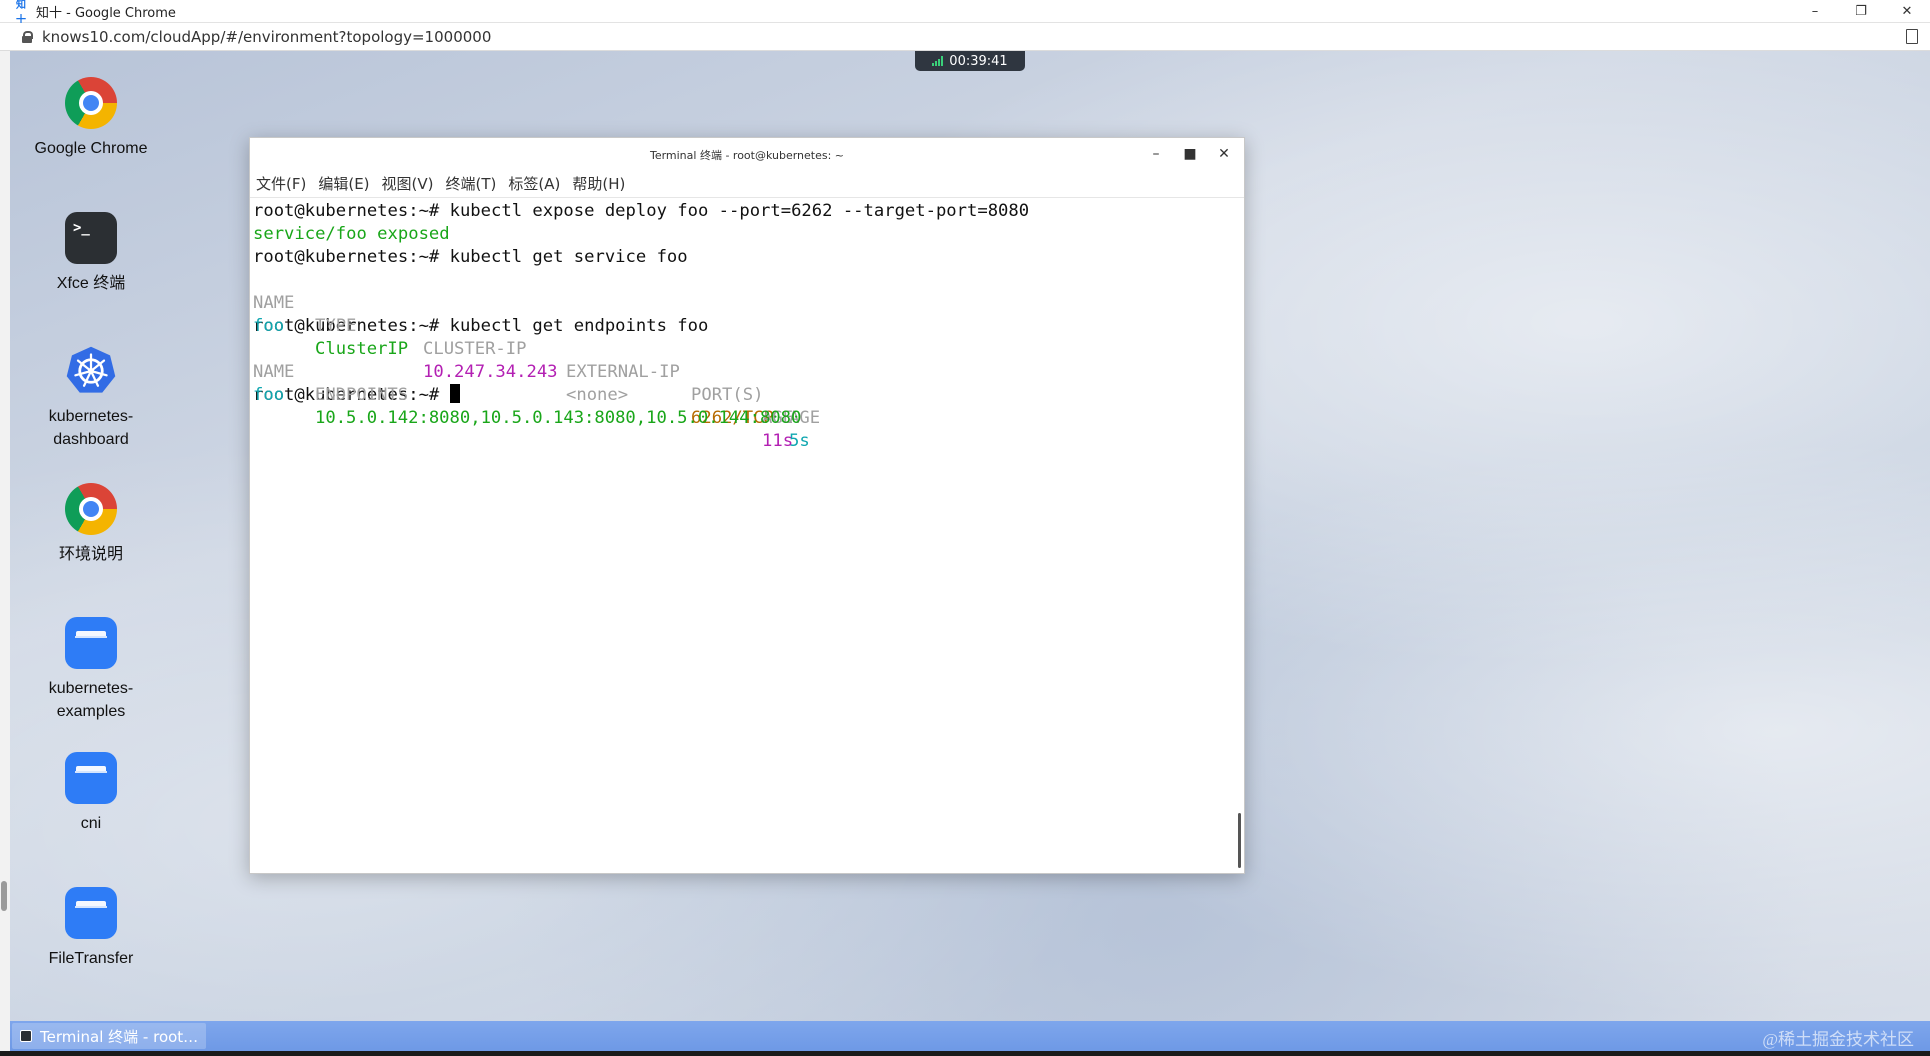  I want to click on browser-titlebar: 知十 知十 - Google Chrome – ❐ ✕, so click(965, 13).